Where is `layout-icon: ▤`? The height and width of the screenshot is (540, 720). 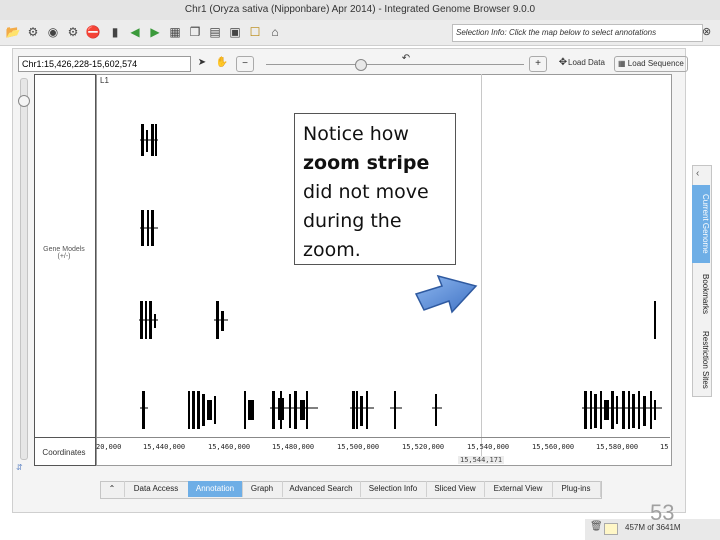 layout-icon: ▤ is located at coordinates (215, 32).